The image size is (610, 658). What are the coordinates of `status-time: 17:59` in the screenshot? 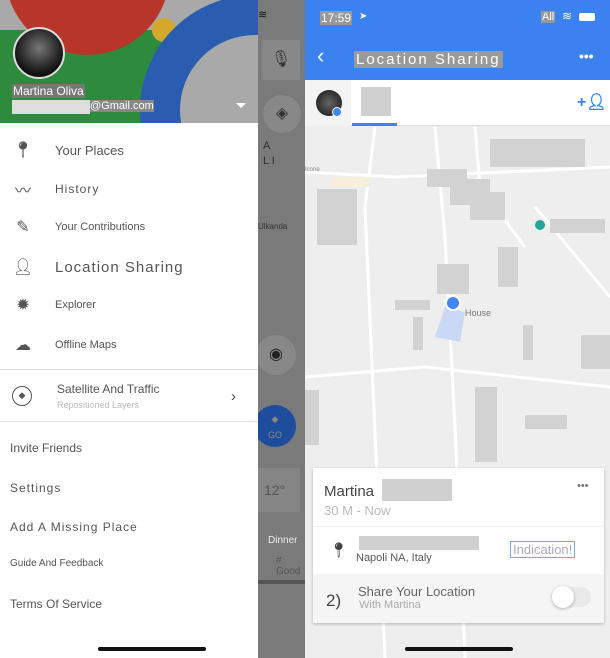 It's located at (336, 18).